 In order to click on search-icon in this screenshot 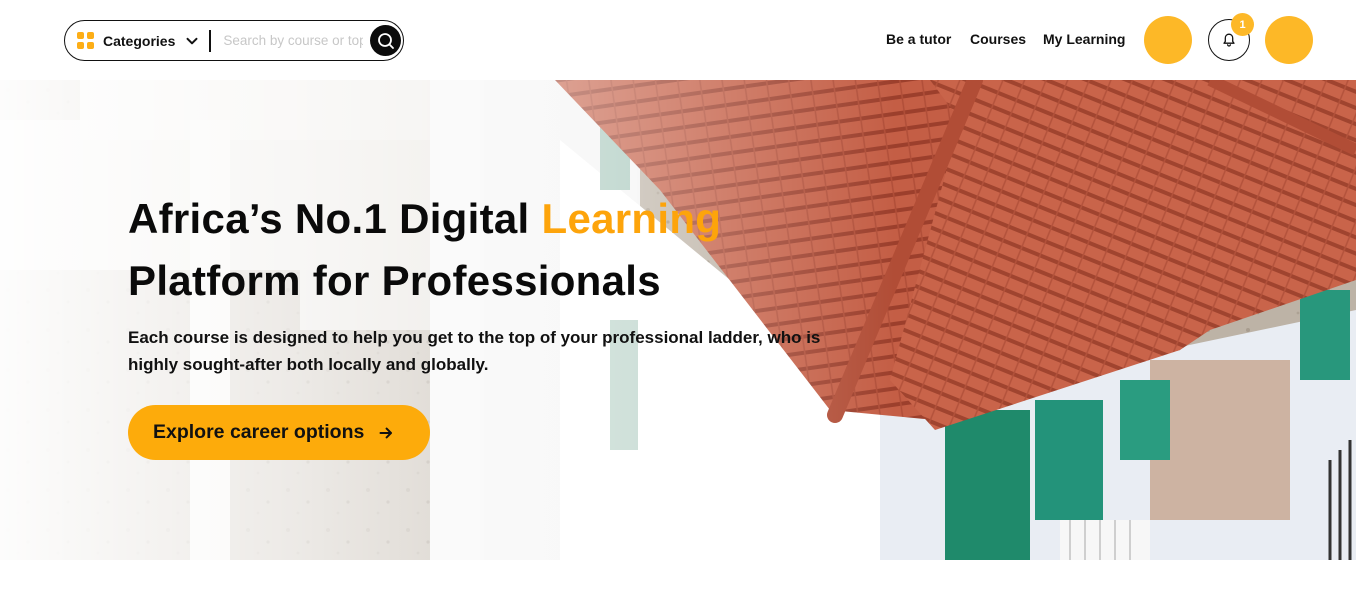, I will do `click(385, 40)`.